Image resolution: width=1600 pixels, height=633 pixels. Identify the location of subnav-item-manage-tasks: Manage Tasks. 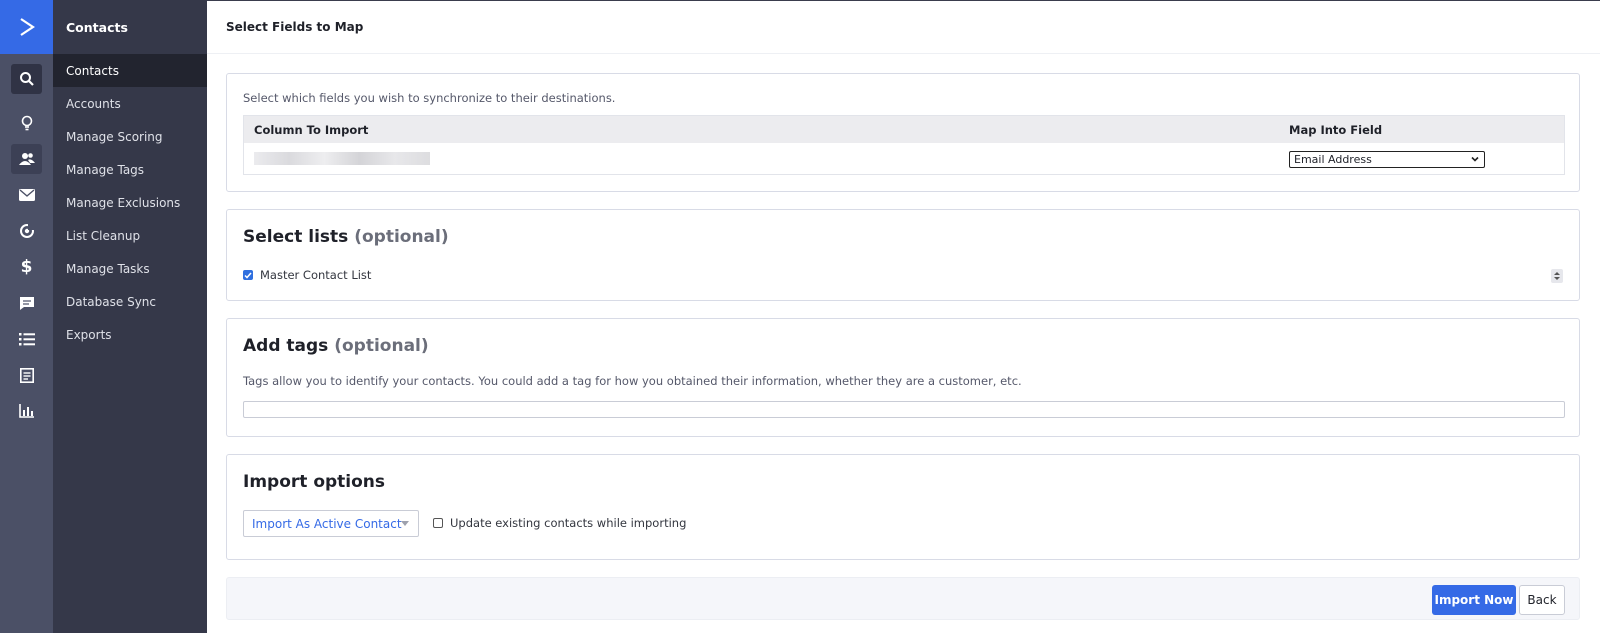
(130, 268).